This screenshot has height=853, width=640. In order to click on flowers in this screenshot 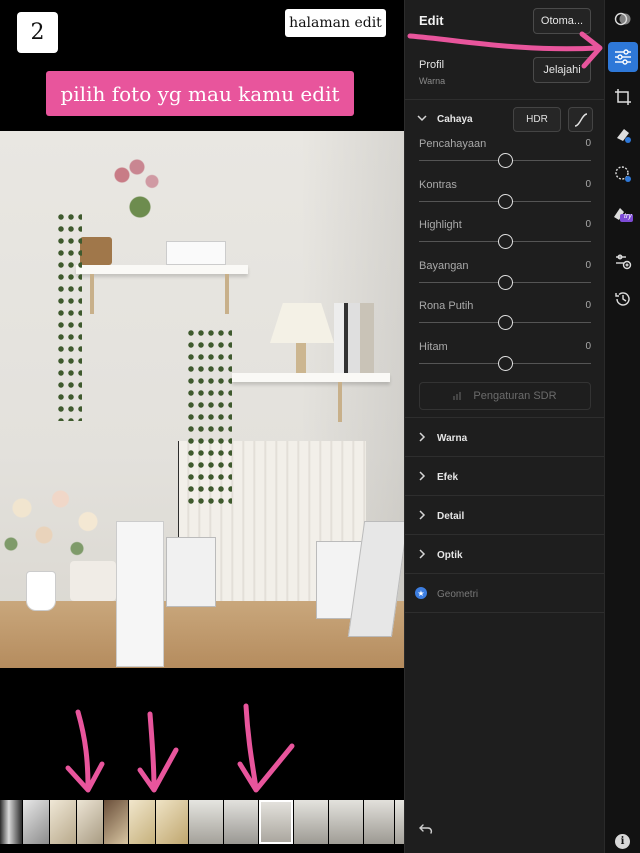, I will do `click(55, 526)`.